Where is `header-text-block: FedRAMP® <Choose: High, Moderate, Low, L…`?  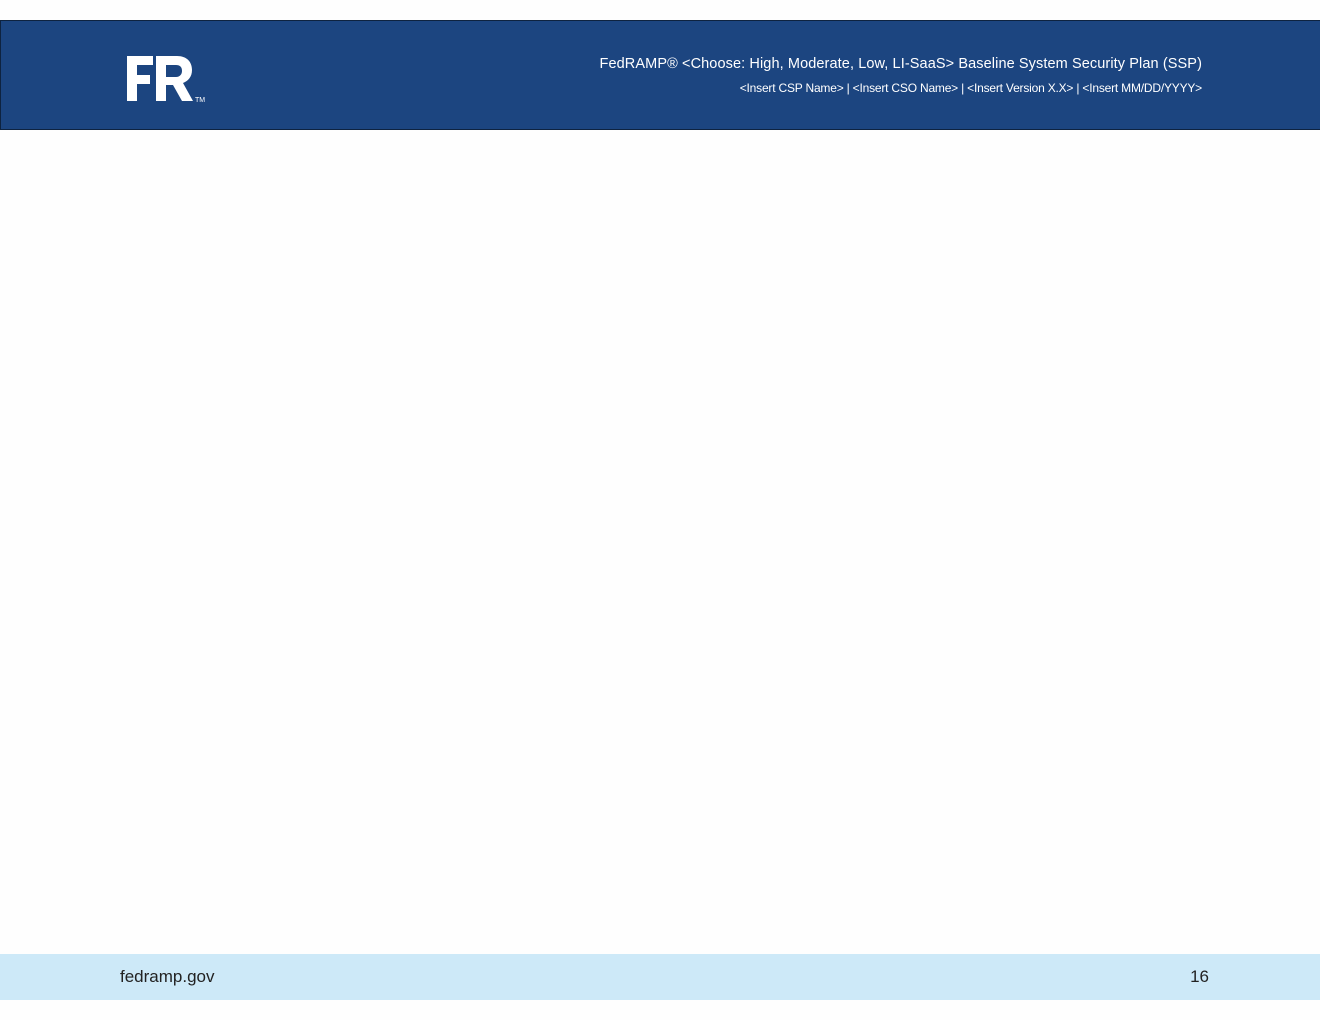 header-text-block: FedRAMP® <Choose: High, Moderate, Low, L… is located at coordinates (901, 75).